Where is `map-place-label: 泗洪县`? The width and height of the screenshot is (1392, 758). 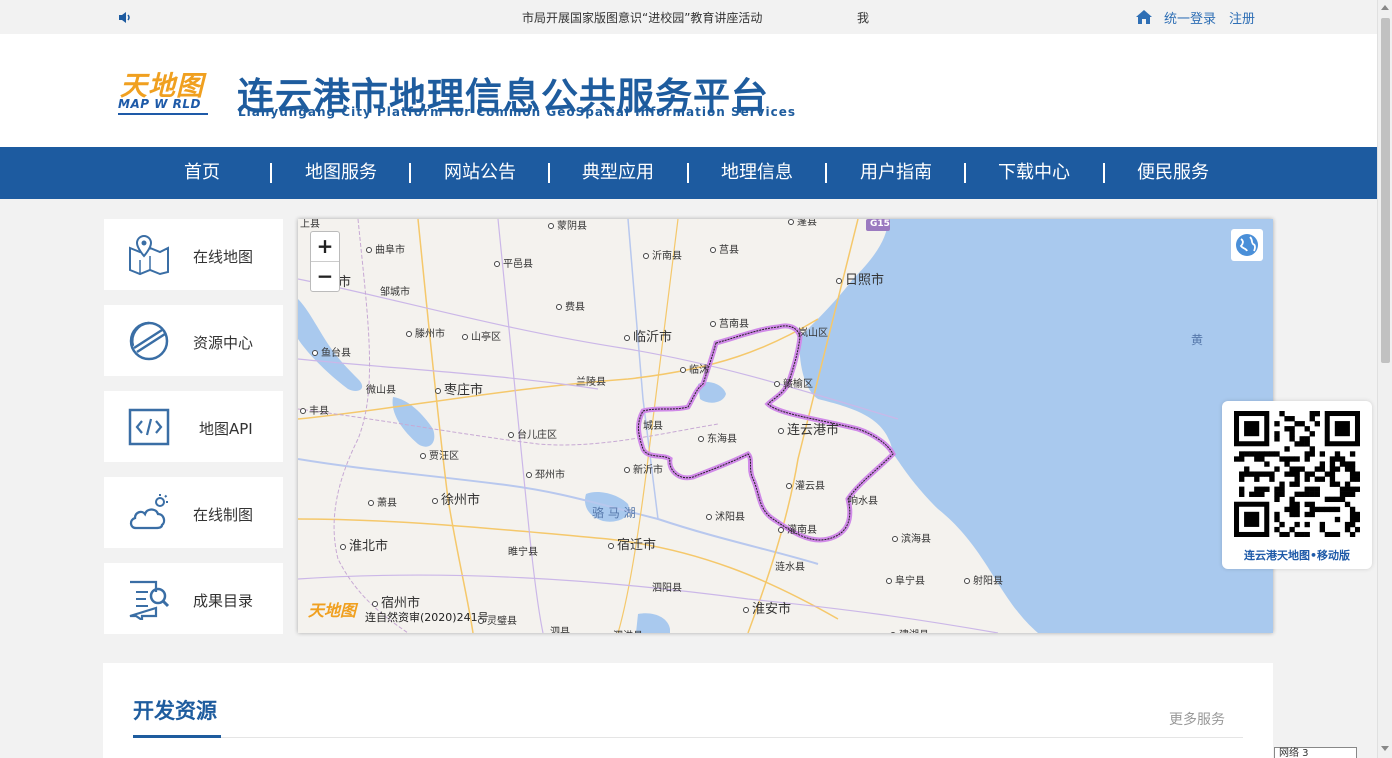 map-place-label: 泗洪县 is located at coordinates (623, 630).